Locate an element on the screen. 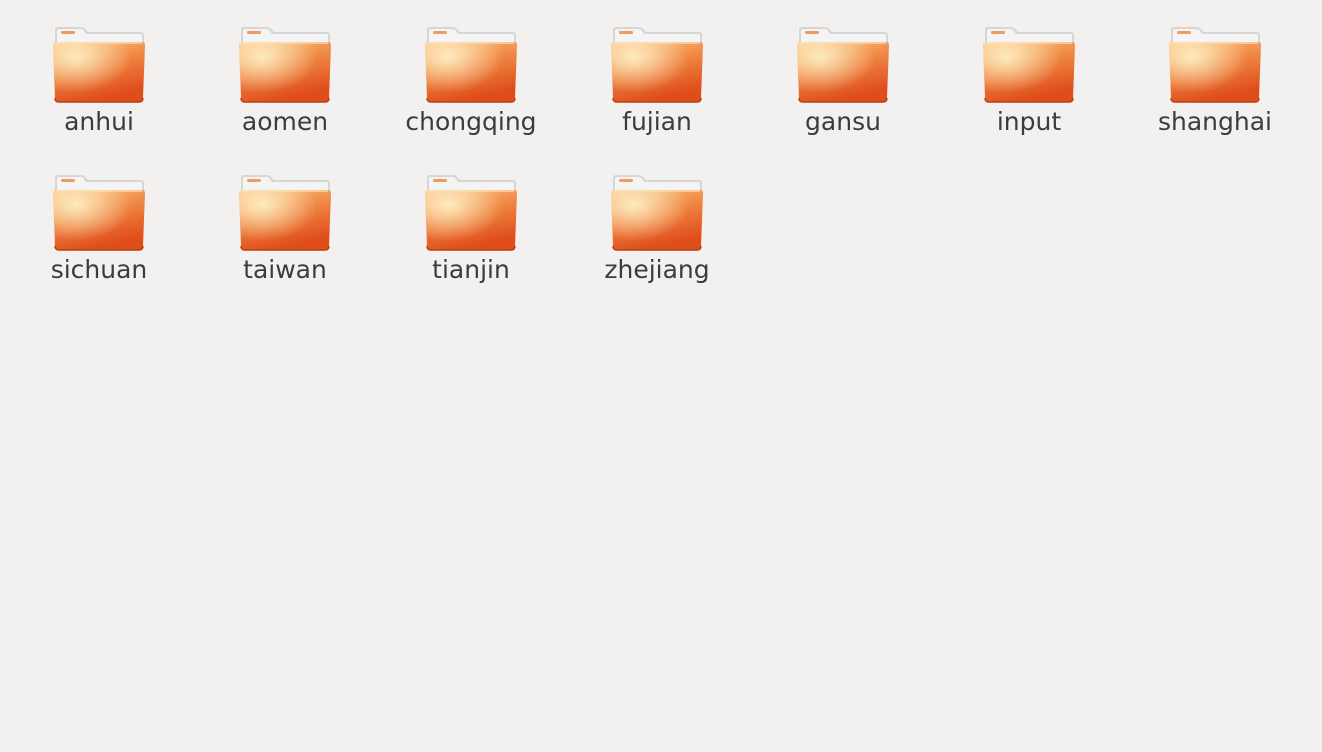 The height and width of the screenshot is (752, 1322). folder-label: chongqing is located at coordinates (471, 121).